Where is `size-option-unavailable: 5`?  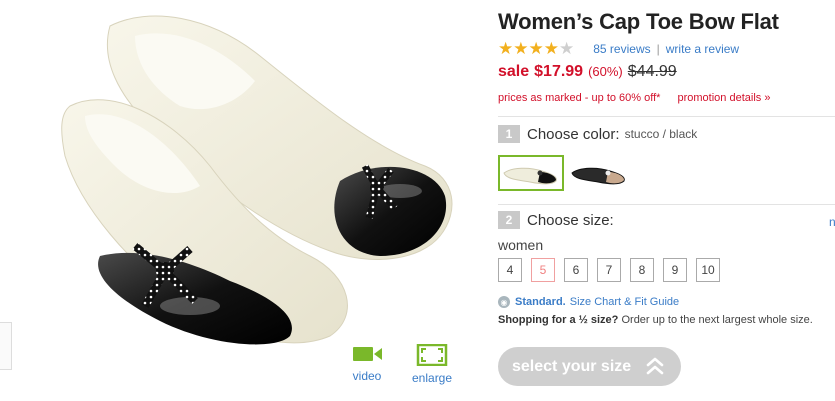
size-option-unavailable: 5 is located at coordinates (543, 270).